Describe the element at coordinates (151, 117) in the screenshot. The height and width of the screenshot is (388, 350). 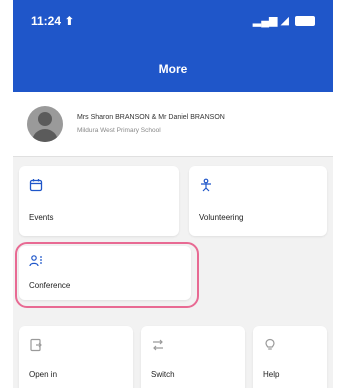
I see `profile-name: Mrs Sharon BRANSON & Mr Daniel BRANSON` at that location.